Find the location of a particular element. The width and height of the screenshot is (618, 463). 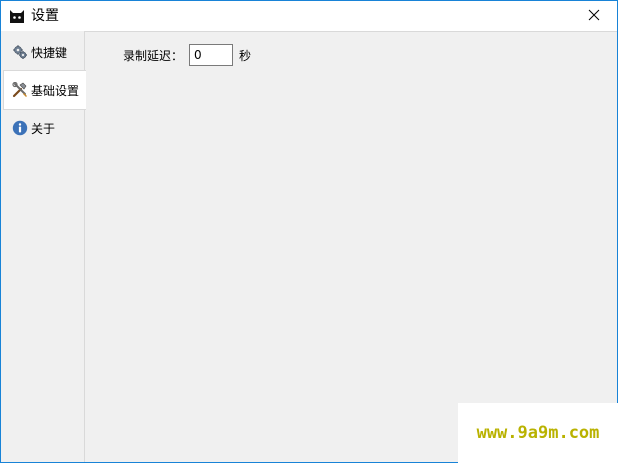

tab-about: 关于 is located at coordinates (43, 128).